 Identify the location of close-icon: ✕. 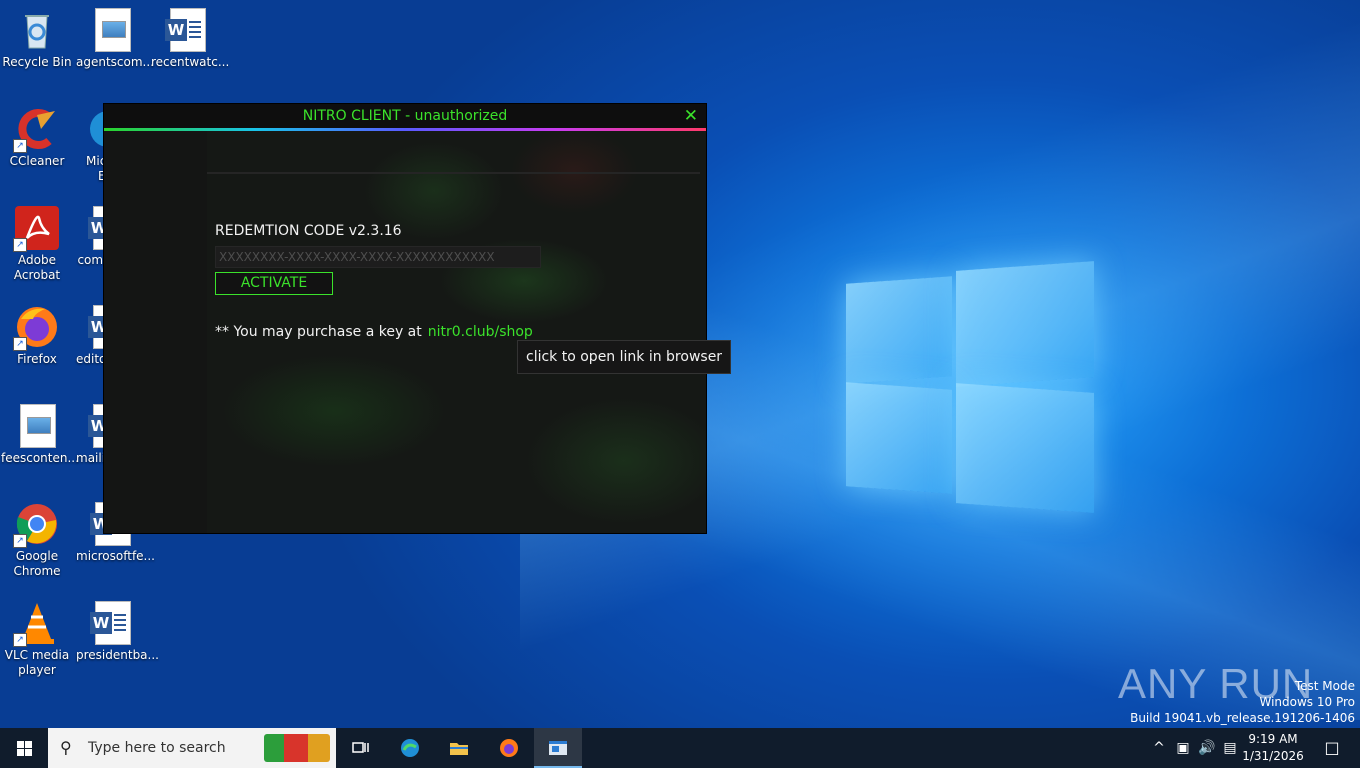
(691, 116).